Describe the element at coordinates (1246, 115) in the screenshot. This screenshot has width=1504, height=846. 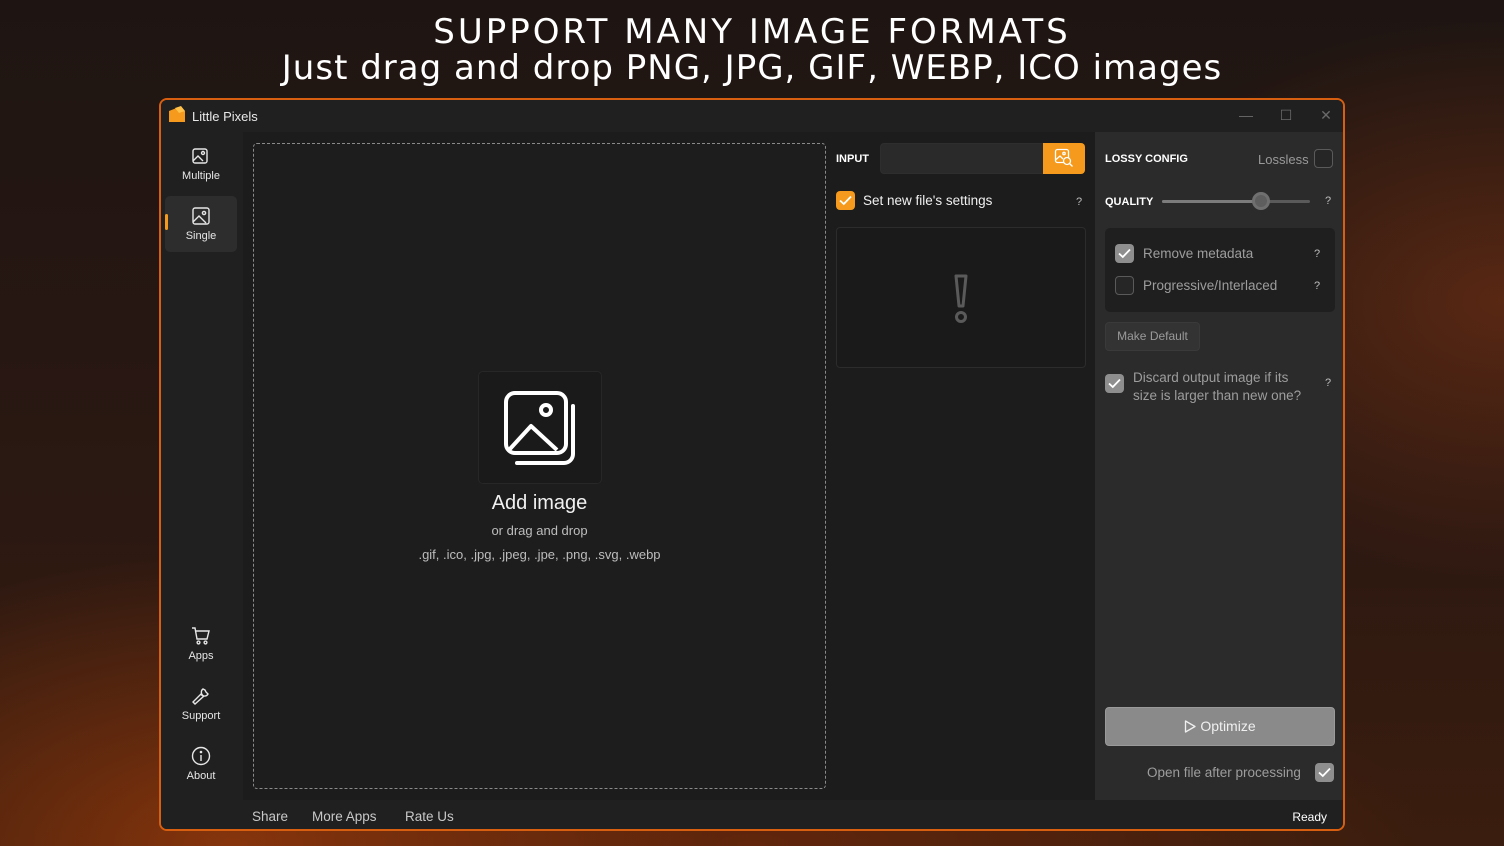
I see `minimize-button: —` at that location.